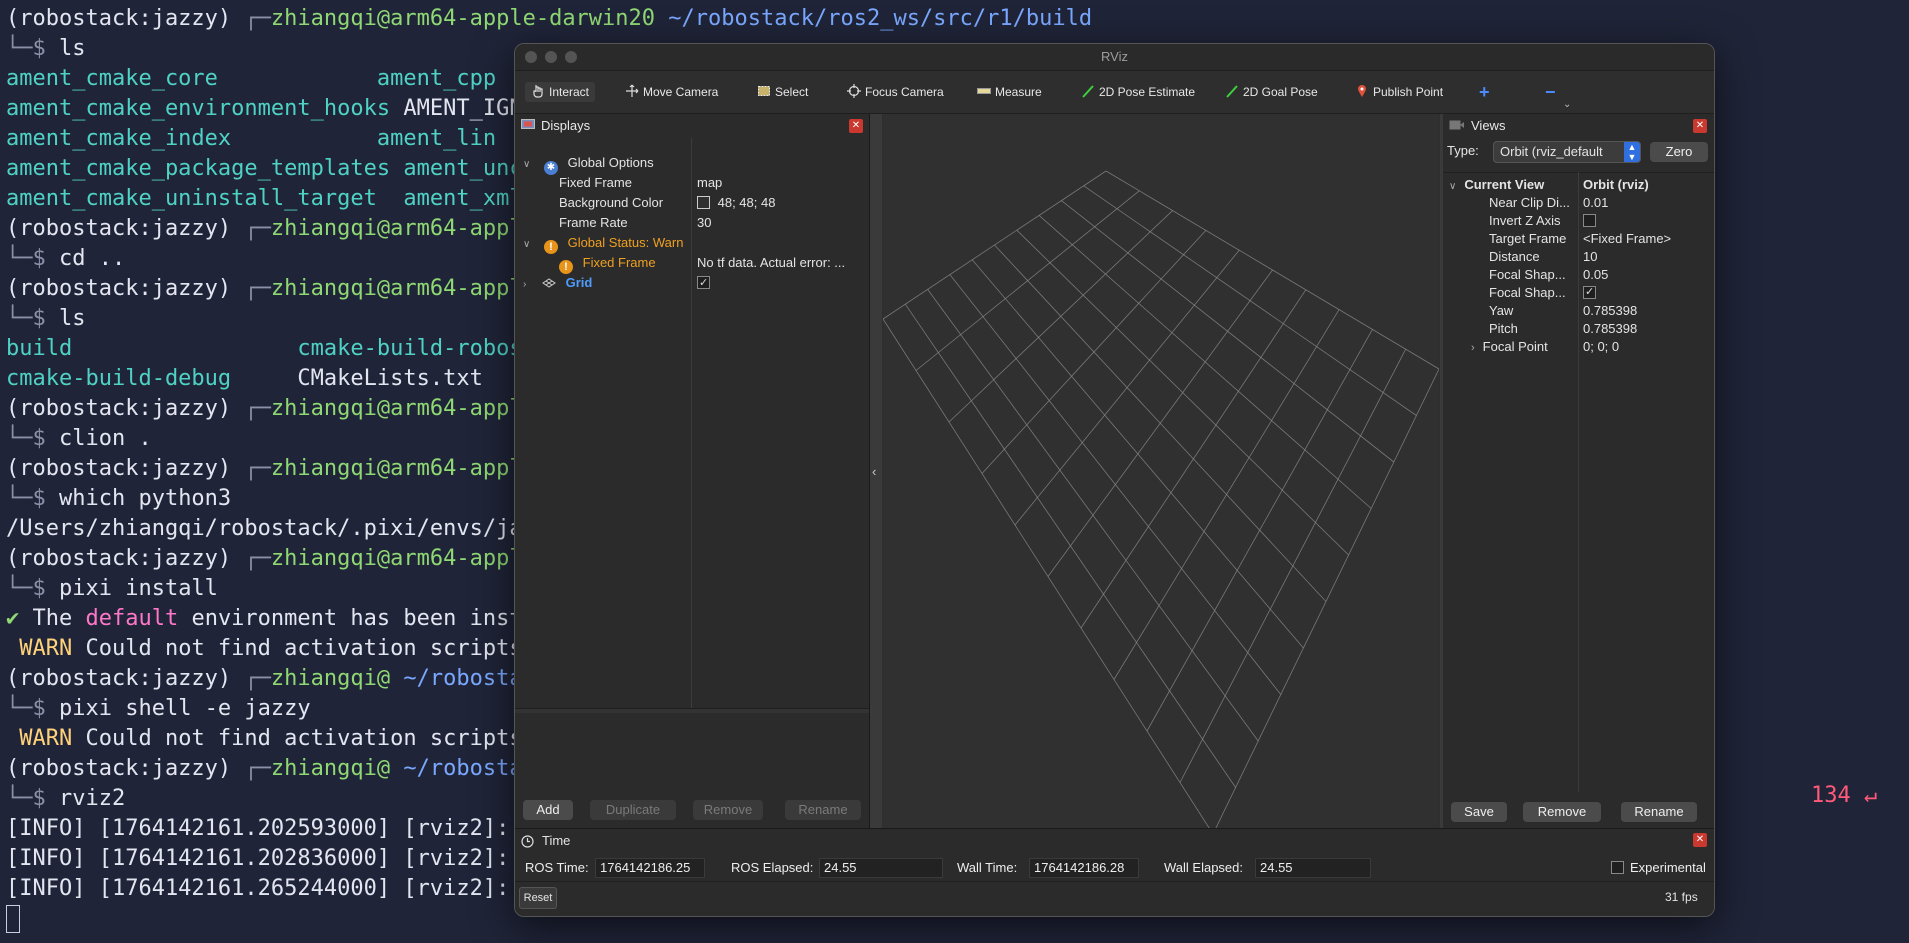 This screenshot has height=943, width=1909. I want to click on terminal-text-segment: ~/robostack/ros2_ws/src/r1/build, so click(874, 18).